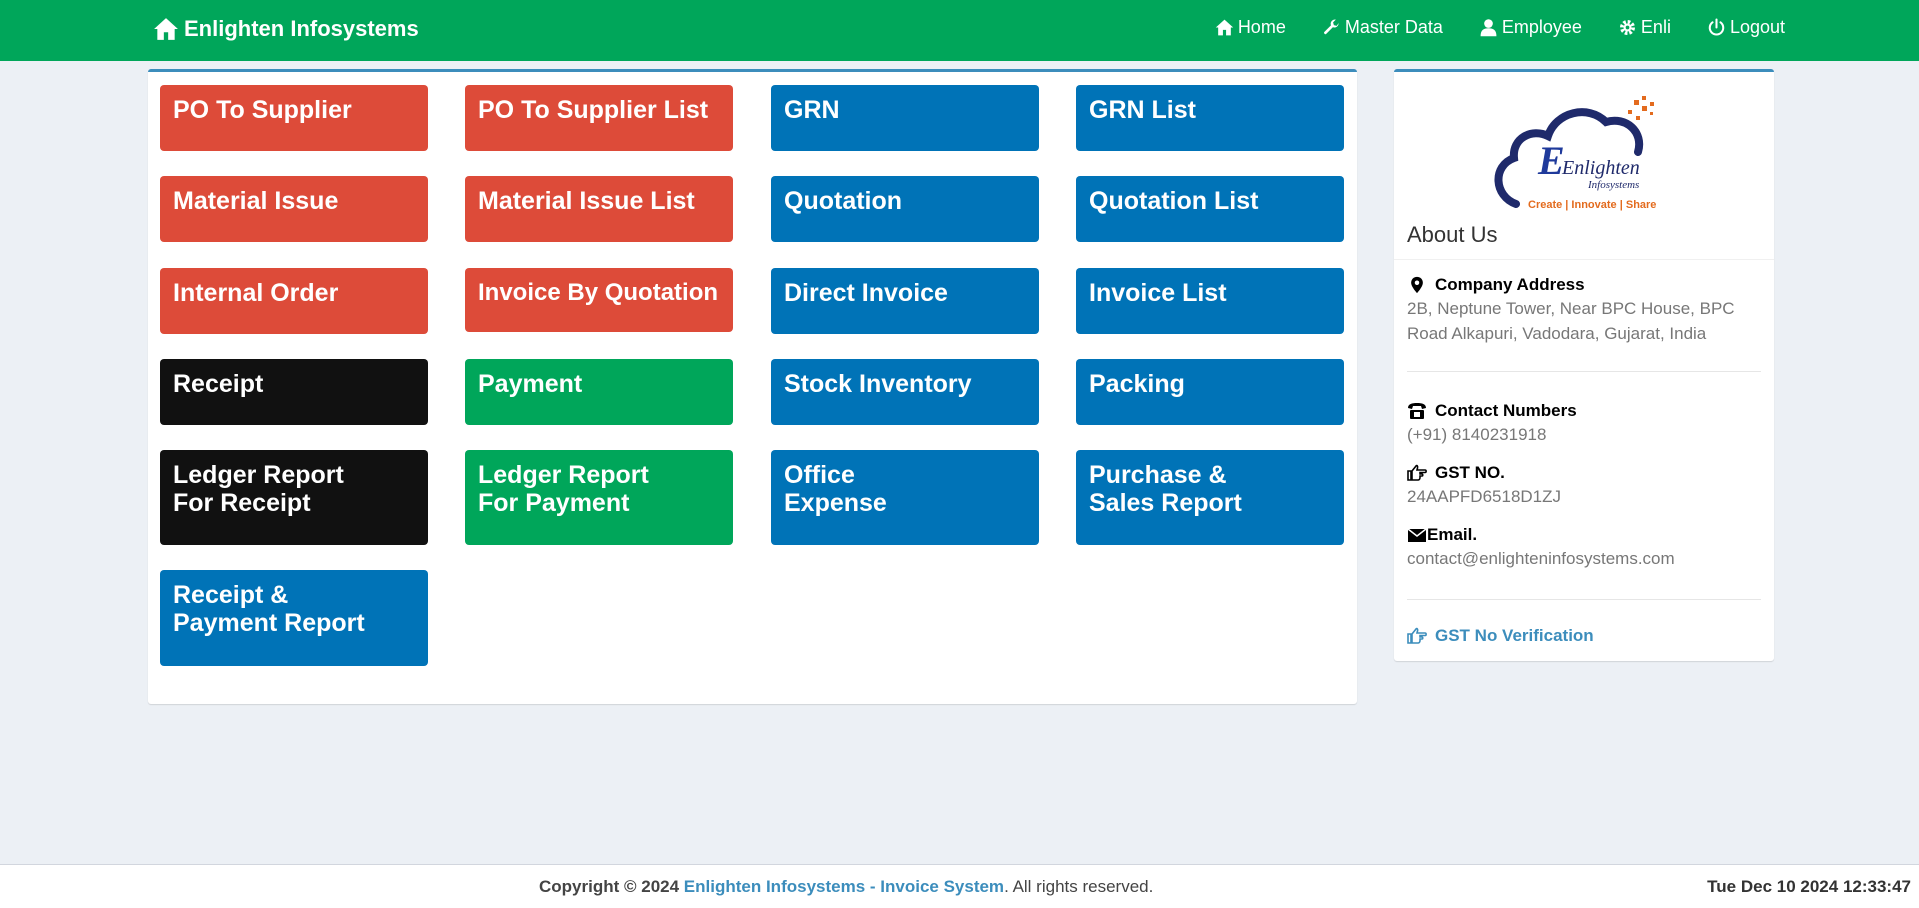  Describe the element at coordinates (586, 201) in the screenshot. I see `tile-label: Material Issue List` at that location.